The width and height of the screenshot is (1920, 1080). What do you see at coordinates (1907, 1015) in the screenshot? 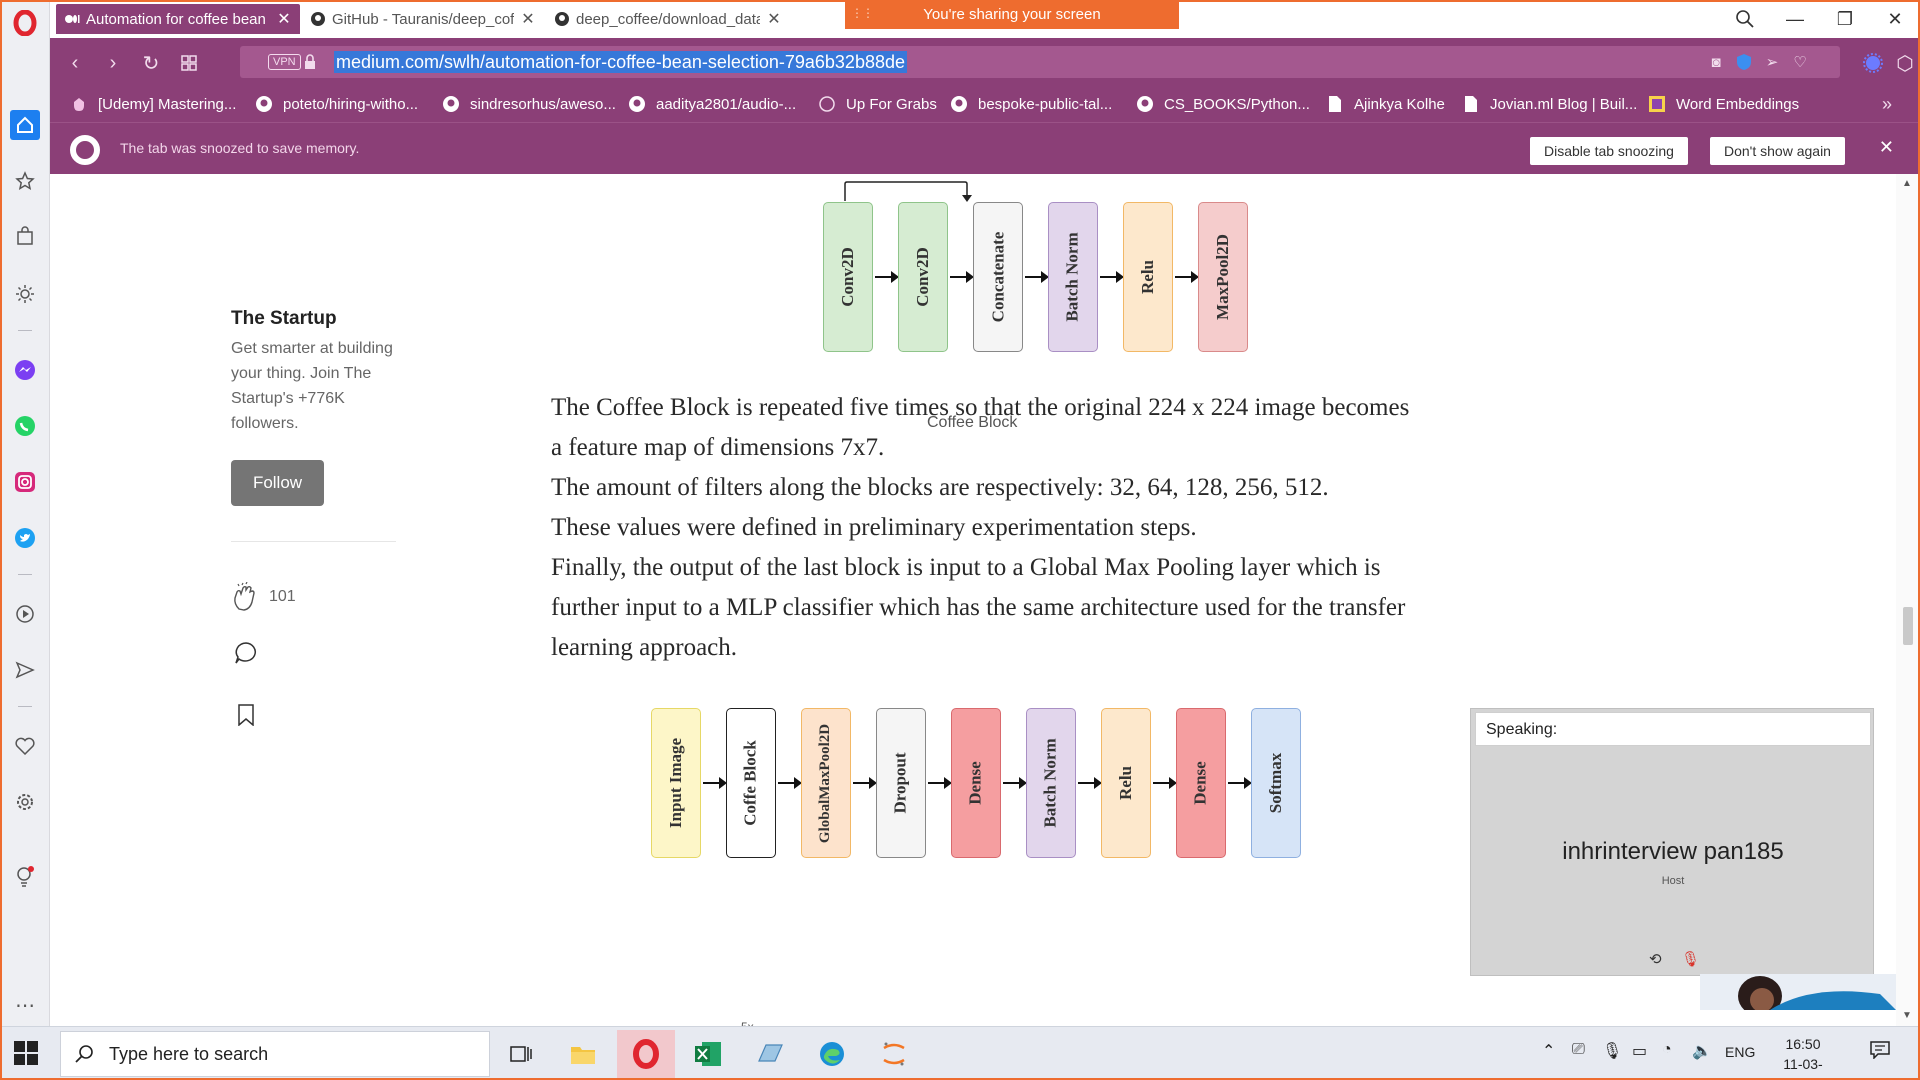
I see `scroll-down-icon: ▼` at bounding box center [1907, 1015].